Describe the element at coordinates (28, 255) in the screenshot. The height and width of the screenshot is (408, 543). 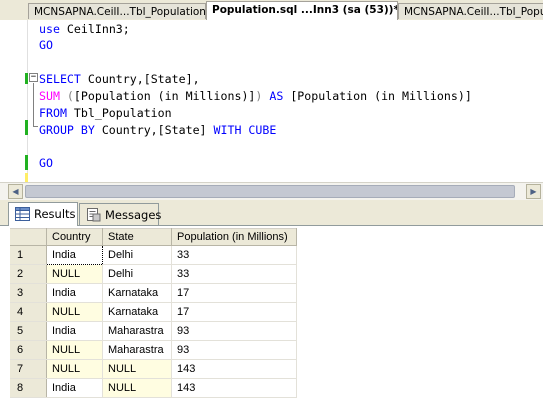
I see `row-number: 1` at that location.